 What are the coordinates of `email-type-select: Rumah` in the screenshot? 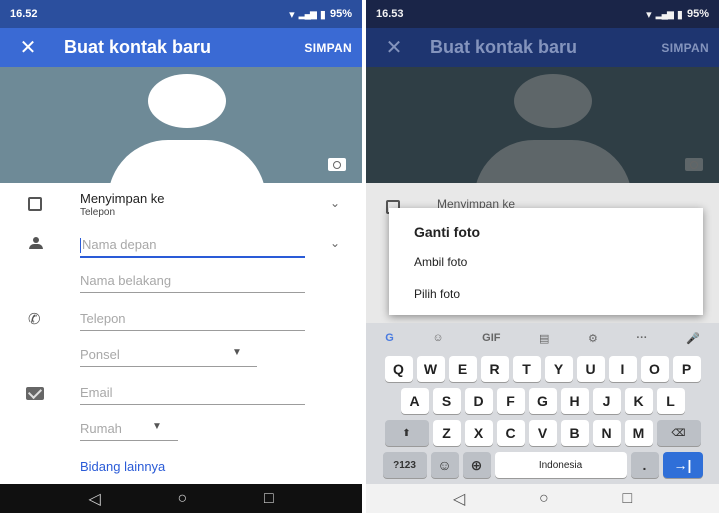 It's located at (101, 428).